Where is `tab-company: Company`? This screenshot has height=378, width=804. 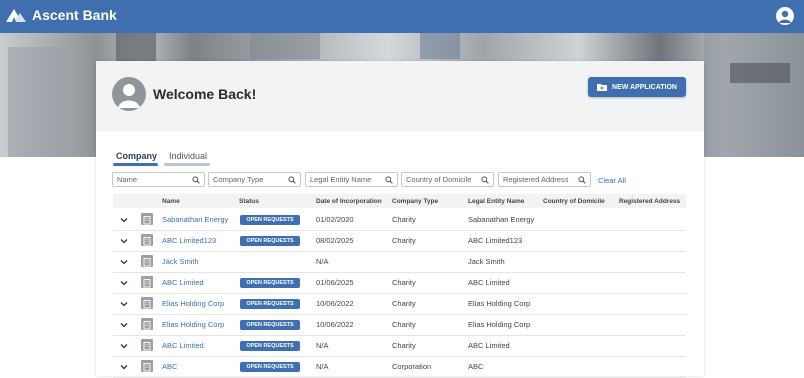
tab-company: Company is located at coordinates (136, 156).